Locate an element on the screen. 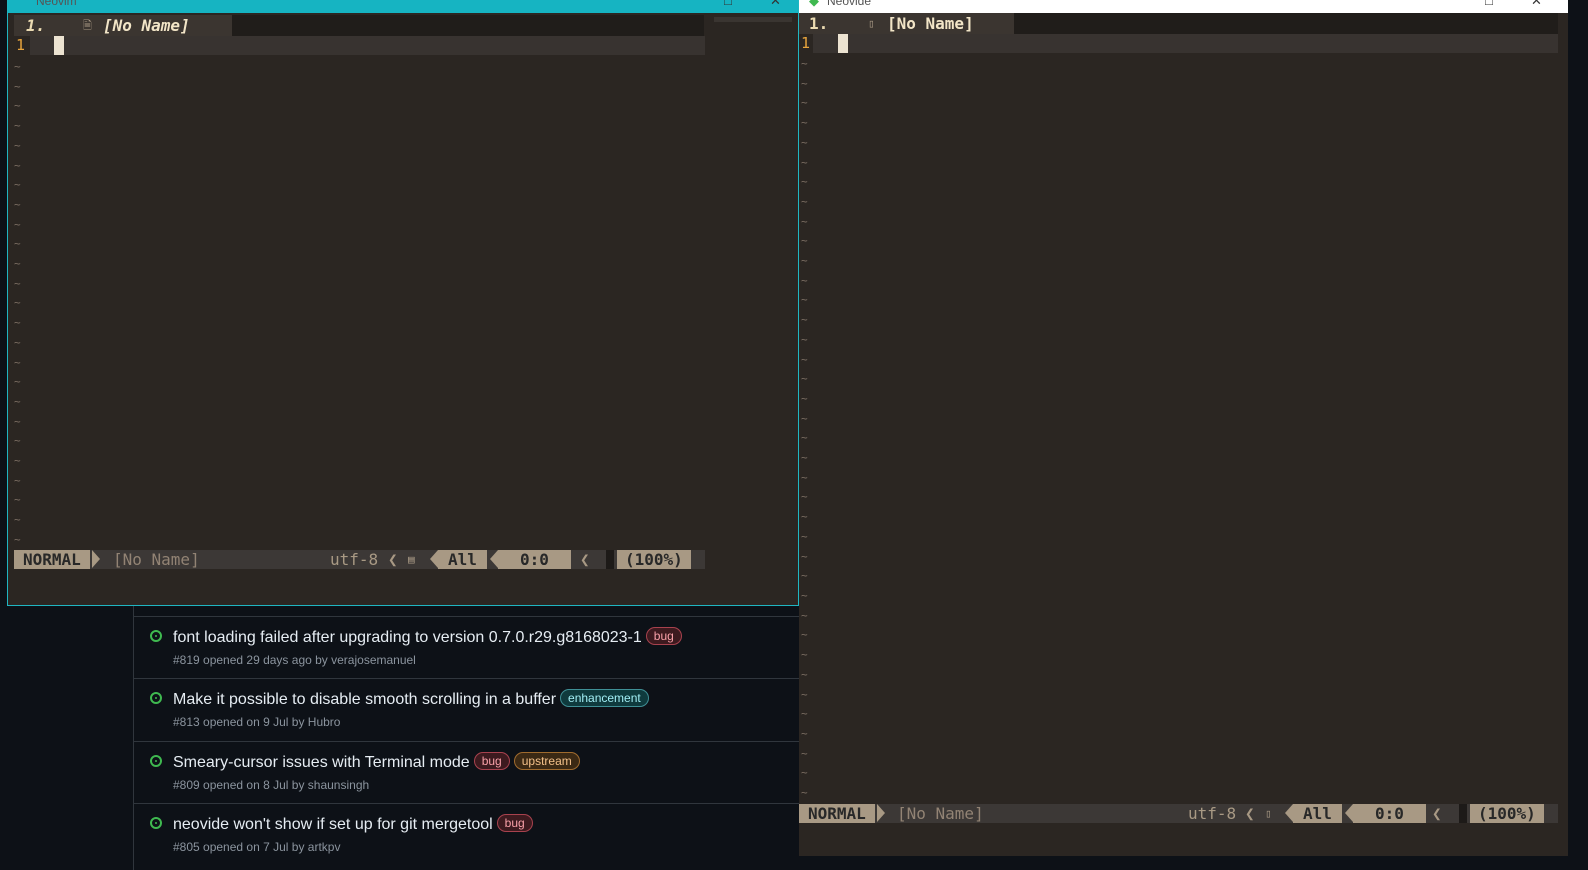 The image size is (1588, 870). window-title: Neovide is located at coordinates (849, 4).